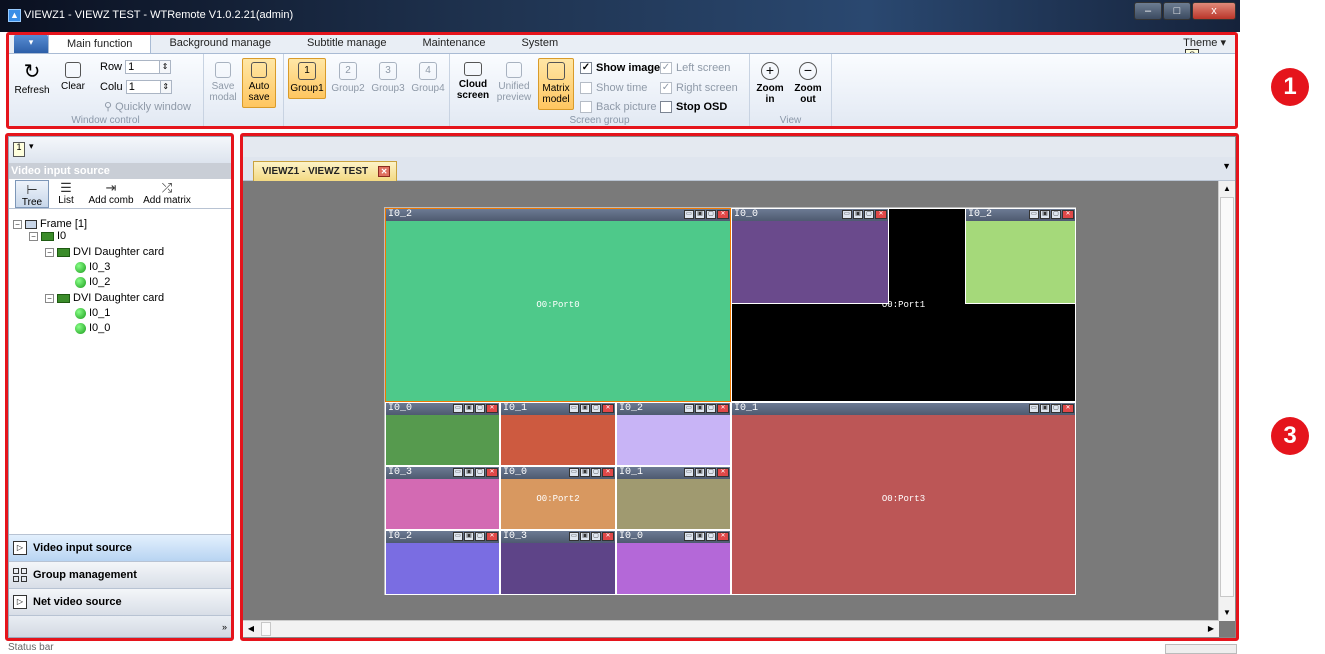 This screenshot has height=654, width=1325. What do you see at coordinates (120, 171) in the screenshot?
I see `panel-header: Video input source` at bounding box center [120, 171].